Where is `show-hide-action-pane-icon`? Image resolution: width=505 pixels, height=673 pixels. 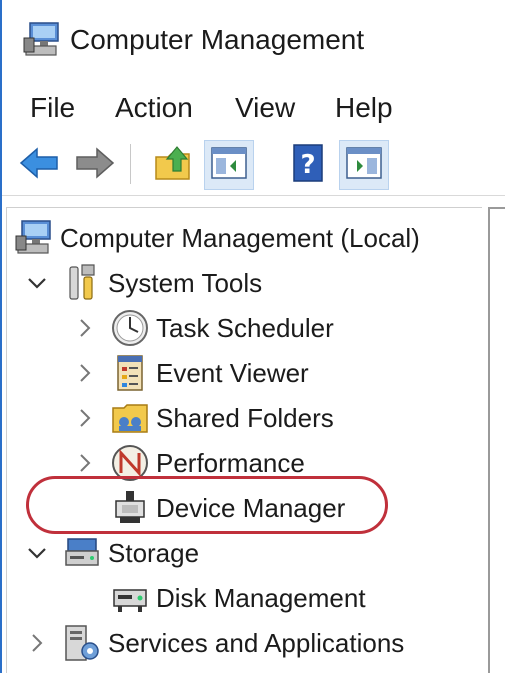
show-hide-action-pane-icon is located at coordinates (364, 165).